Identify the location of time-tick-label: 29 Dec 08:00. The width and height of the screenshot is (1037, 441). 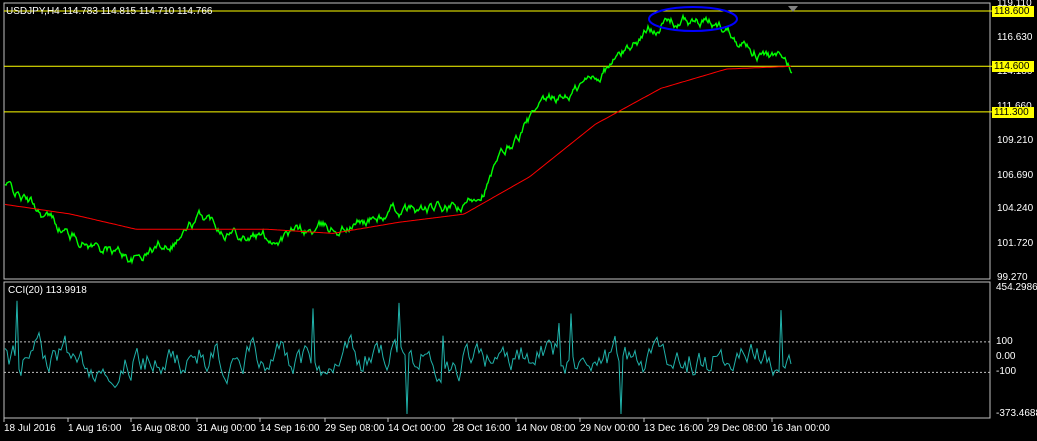
(738, 428).